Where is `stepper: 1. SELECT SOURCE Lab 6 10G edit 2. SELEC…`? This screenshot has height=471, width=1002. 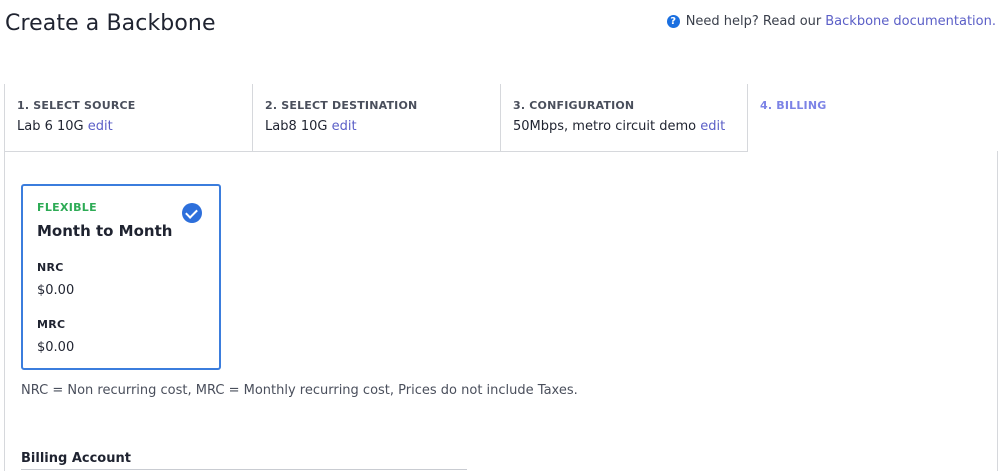 stepper: 1. SELECT SOURCE Lab 6 10G edit 2. SELEC… is located at coordinates (501, 118).